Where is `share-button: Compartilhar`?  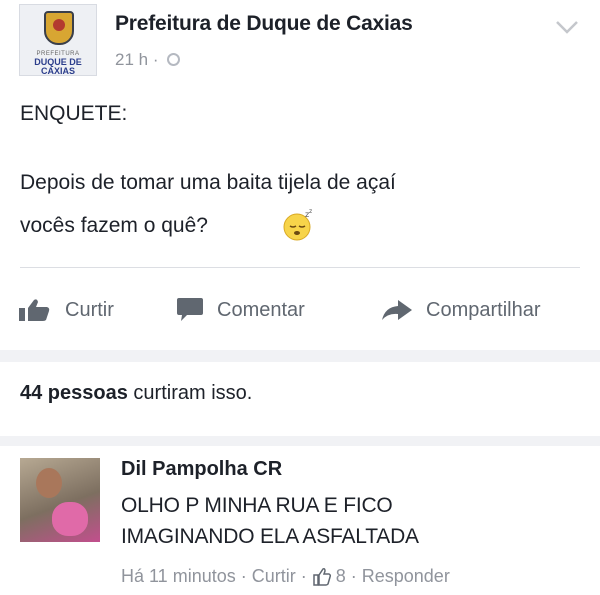
share-button: Compartilhar is located at coordinates (460, 310).